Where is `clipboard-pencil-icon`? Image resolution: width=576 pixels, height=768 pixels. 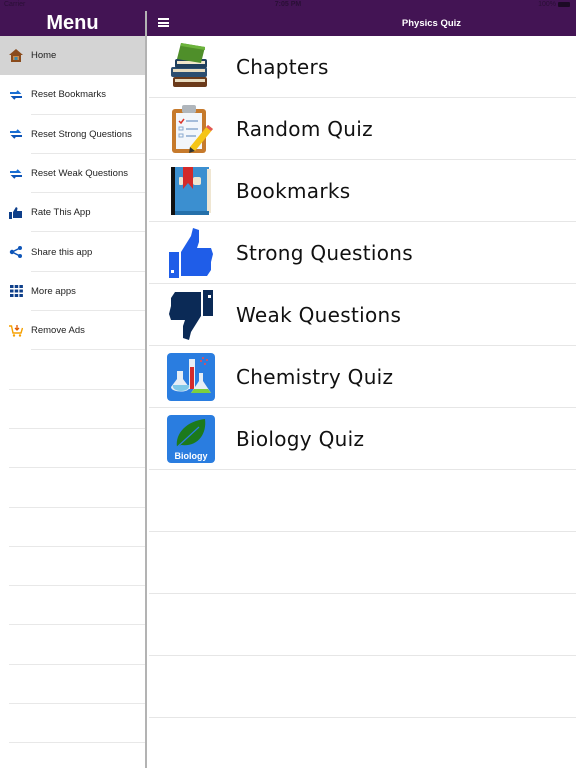 clipboard-pencil-icon is located at coordinates (191, 129).